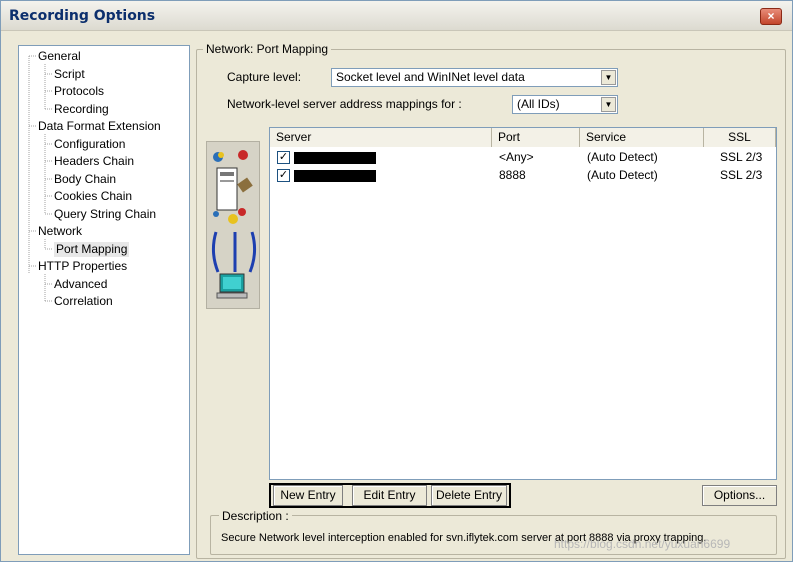 This screenshot has width=793, height=562. I want to click on capture-level-label: Capture level:, so click(264, 77).